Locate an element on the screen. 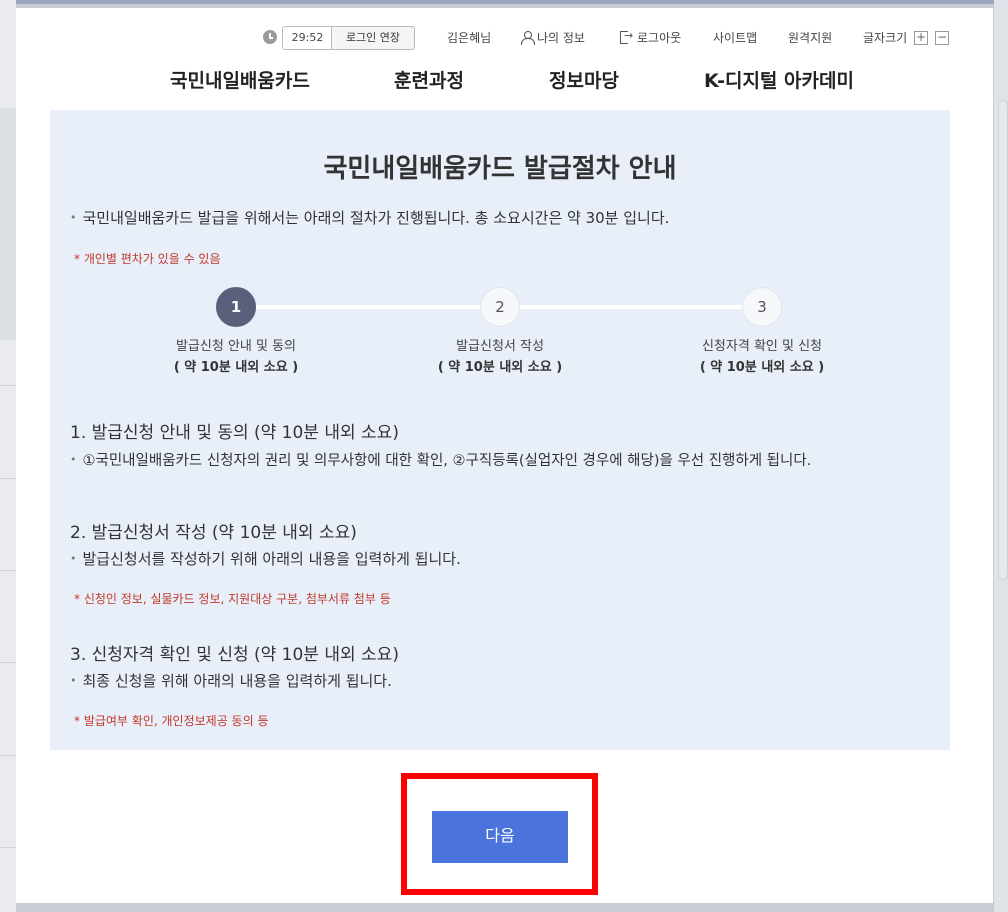 This screenshot has width=1008, height=912. section-3-note: * 발급여부 확인, 개인정보제공 동의 등 is located at coordinates (171, 721).